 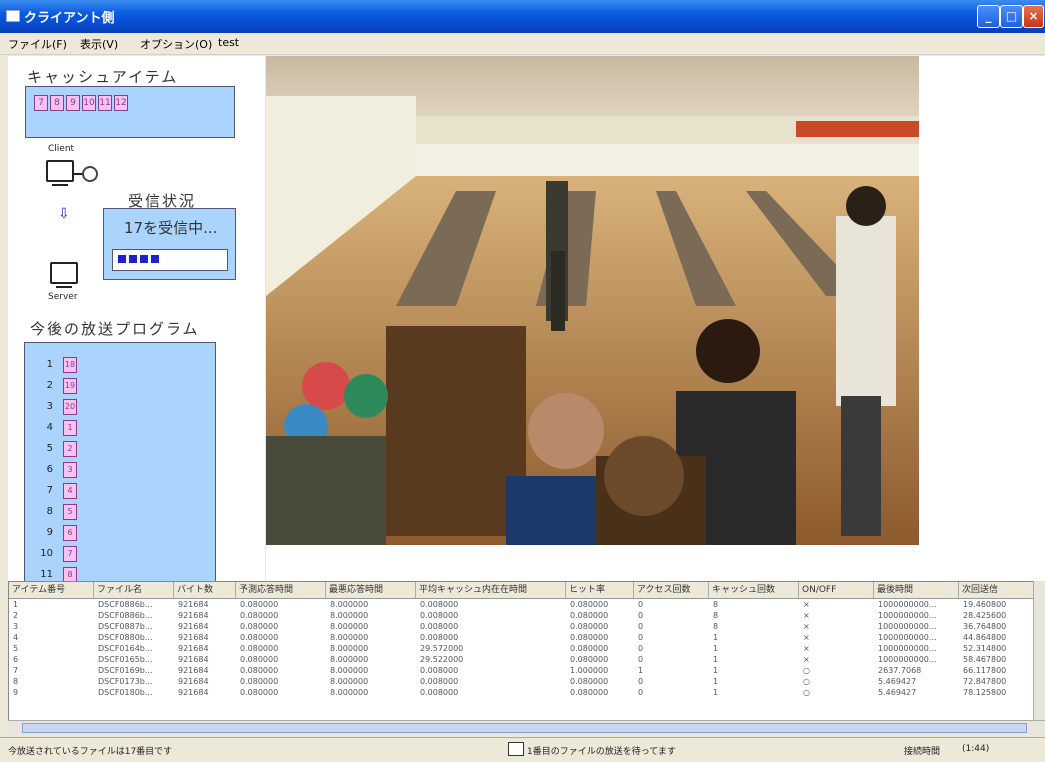 I want to click on table-cell: 28.425600, so click(x=985, y=615).